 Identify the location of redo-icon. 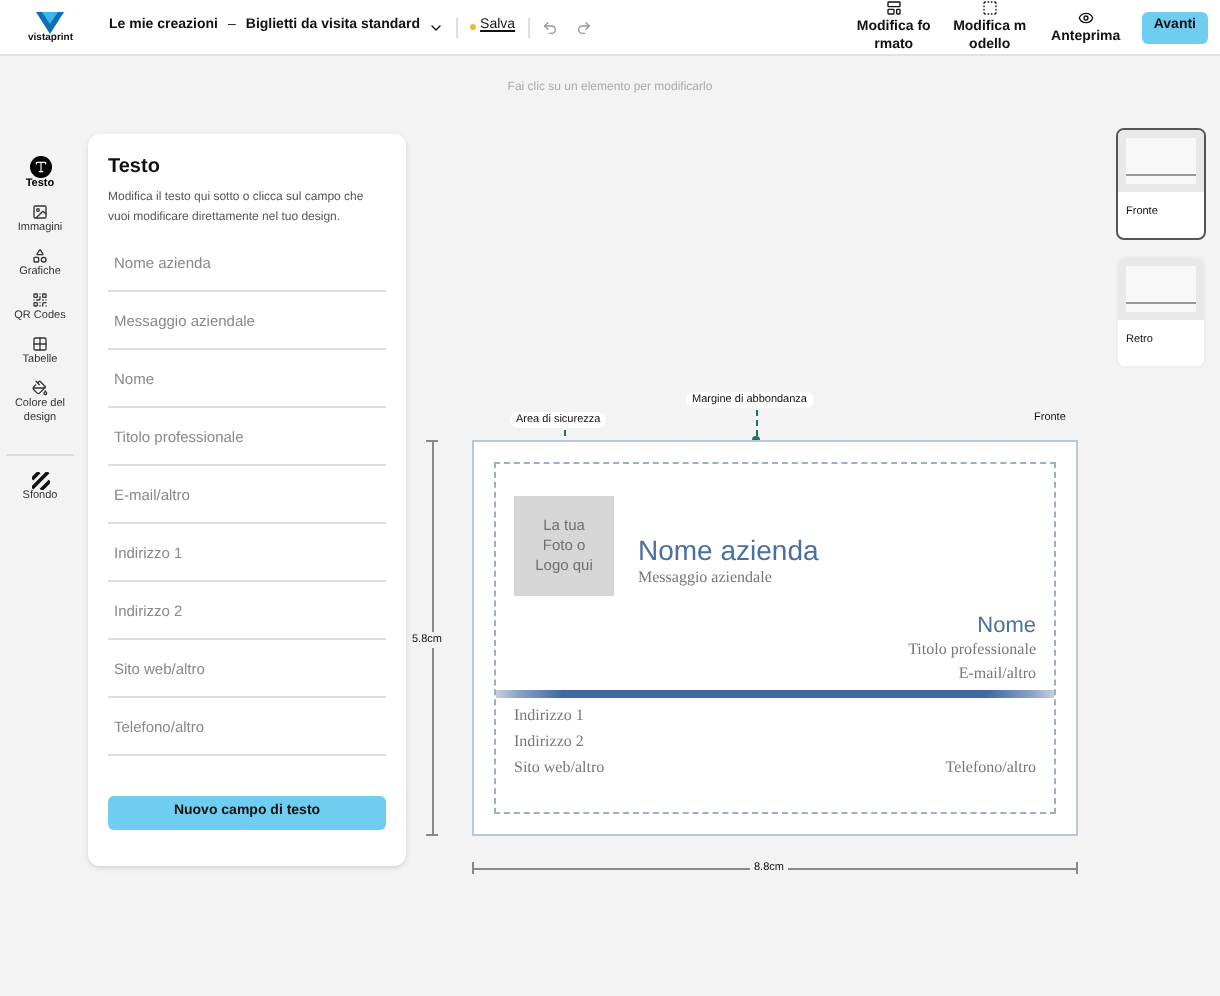
(583, 27).